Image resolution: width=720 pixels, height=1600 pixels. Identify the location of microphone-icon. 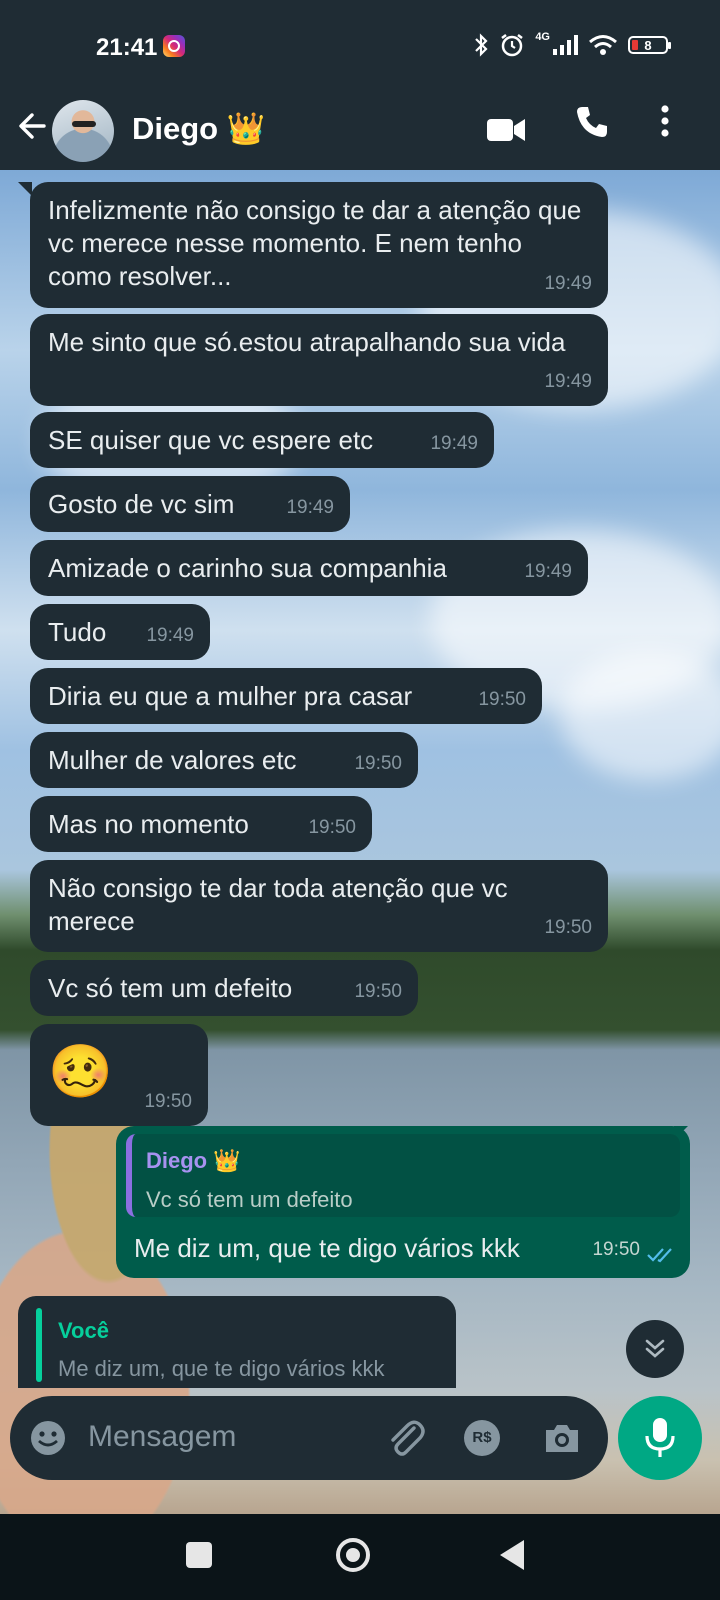
(660, 1437).